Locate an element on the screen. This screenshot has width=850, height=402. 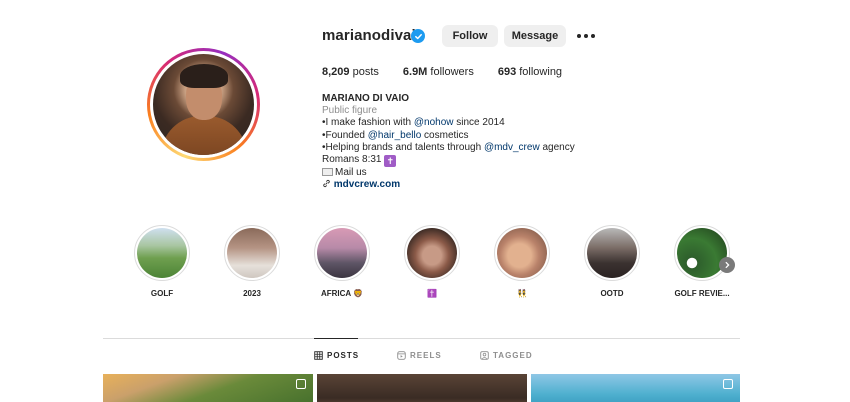
tab-posts: POSTS is located at coordinates (336, 355).